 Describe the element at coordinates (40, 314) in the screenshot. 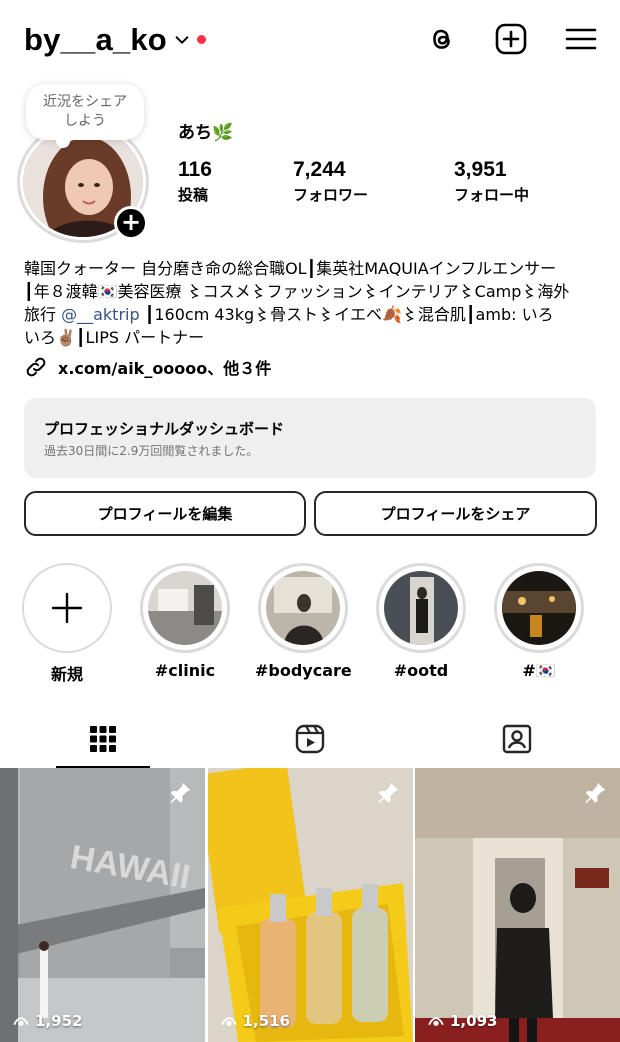

I see `bio-text: 旅行` at that location.